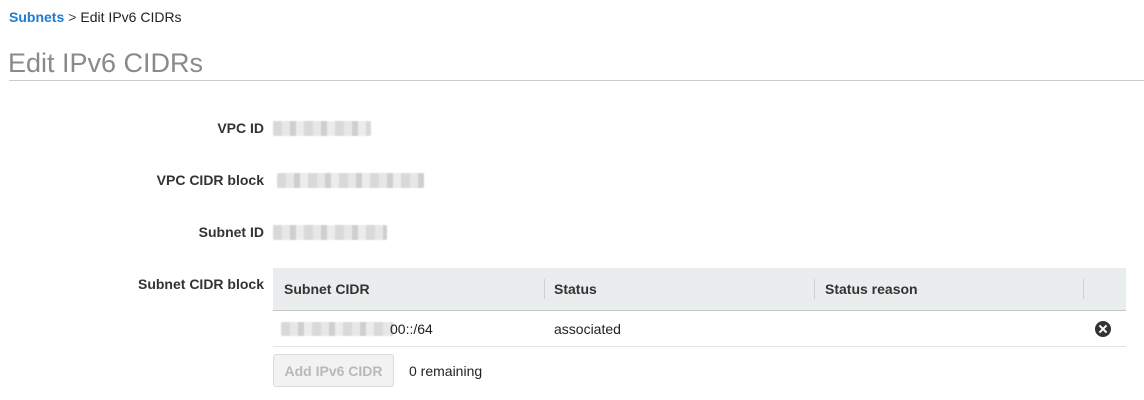 Image resolution: width=1144 pixels, height=400 pixels. What do you see at coordinates (131, 17) in the screenshot?
I see `breadcrumb-current: Edit IPv6 CIDRs` at bounding box center [131, 17].